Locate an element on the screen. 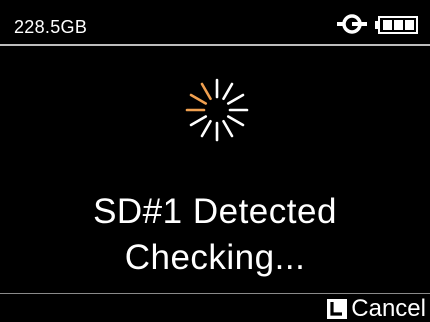 This screenshot has height=322, width=430. loading-spinner-icon is located at coordinates (217, 110).